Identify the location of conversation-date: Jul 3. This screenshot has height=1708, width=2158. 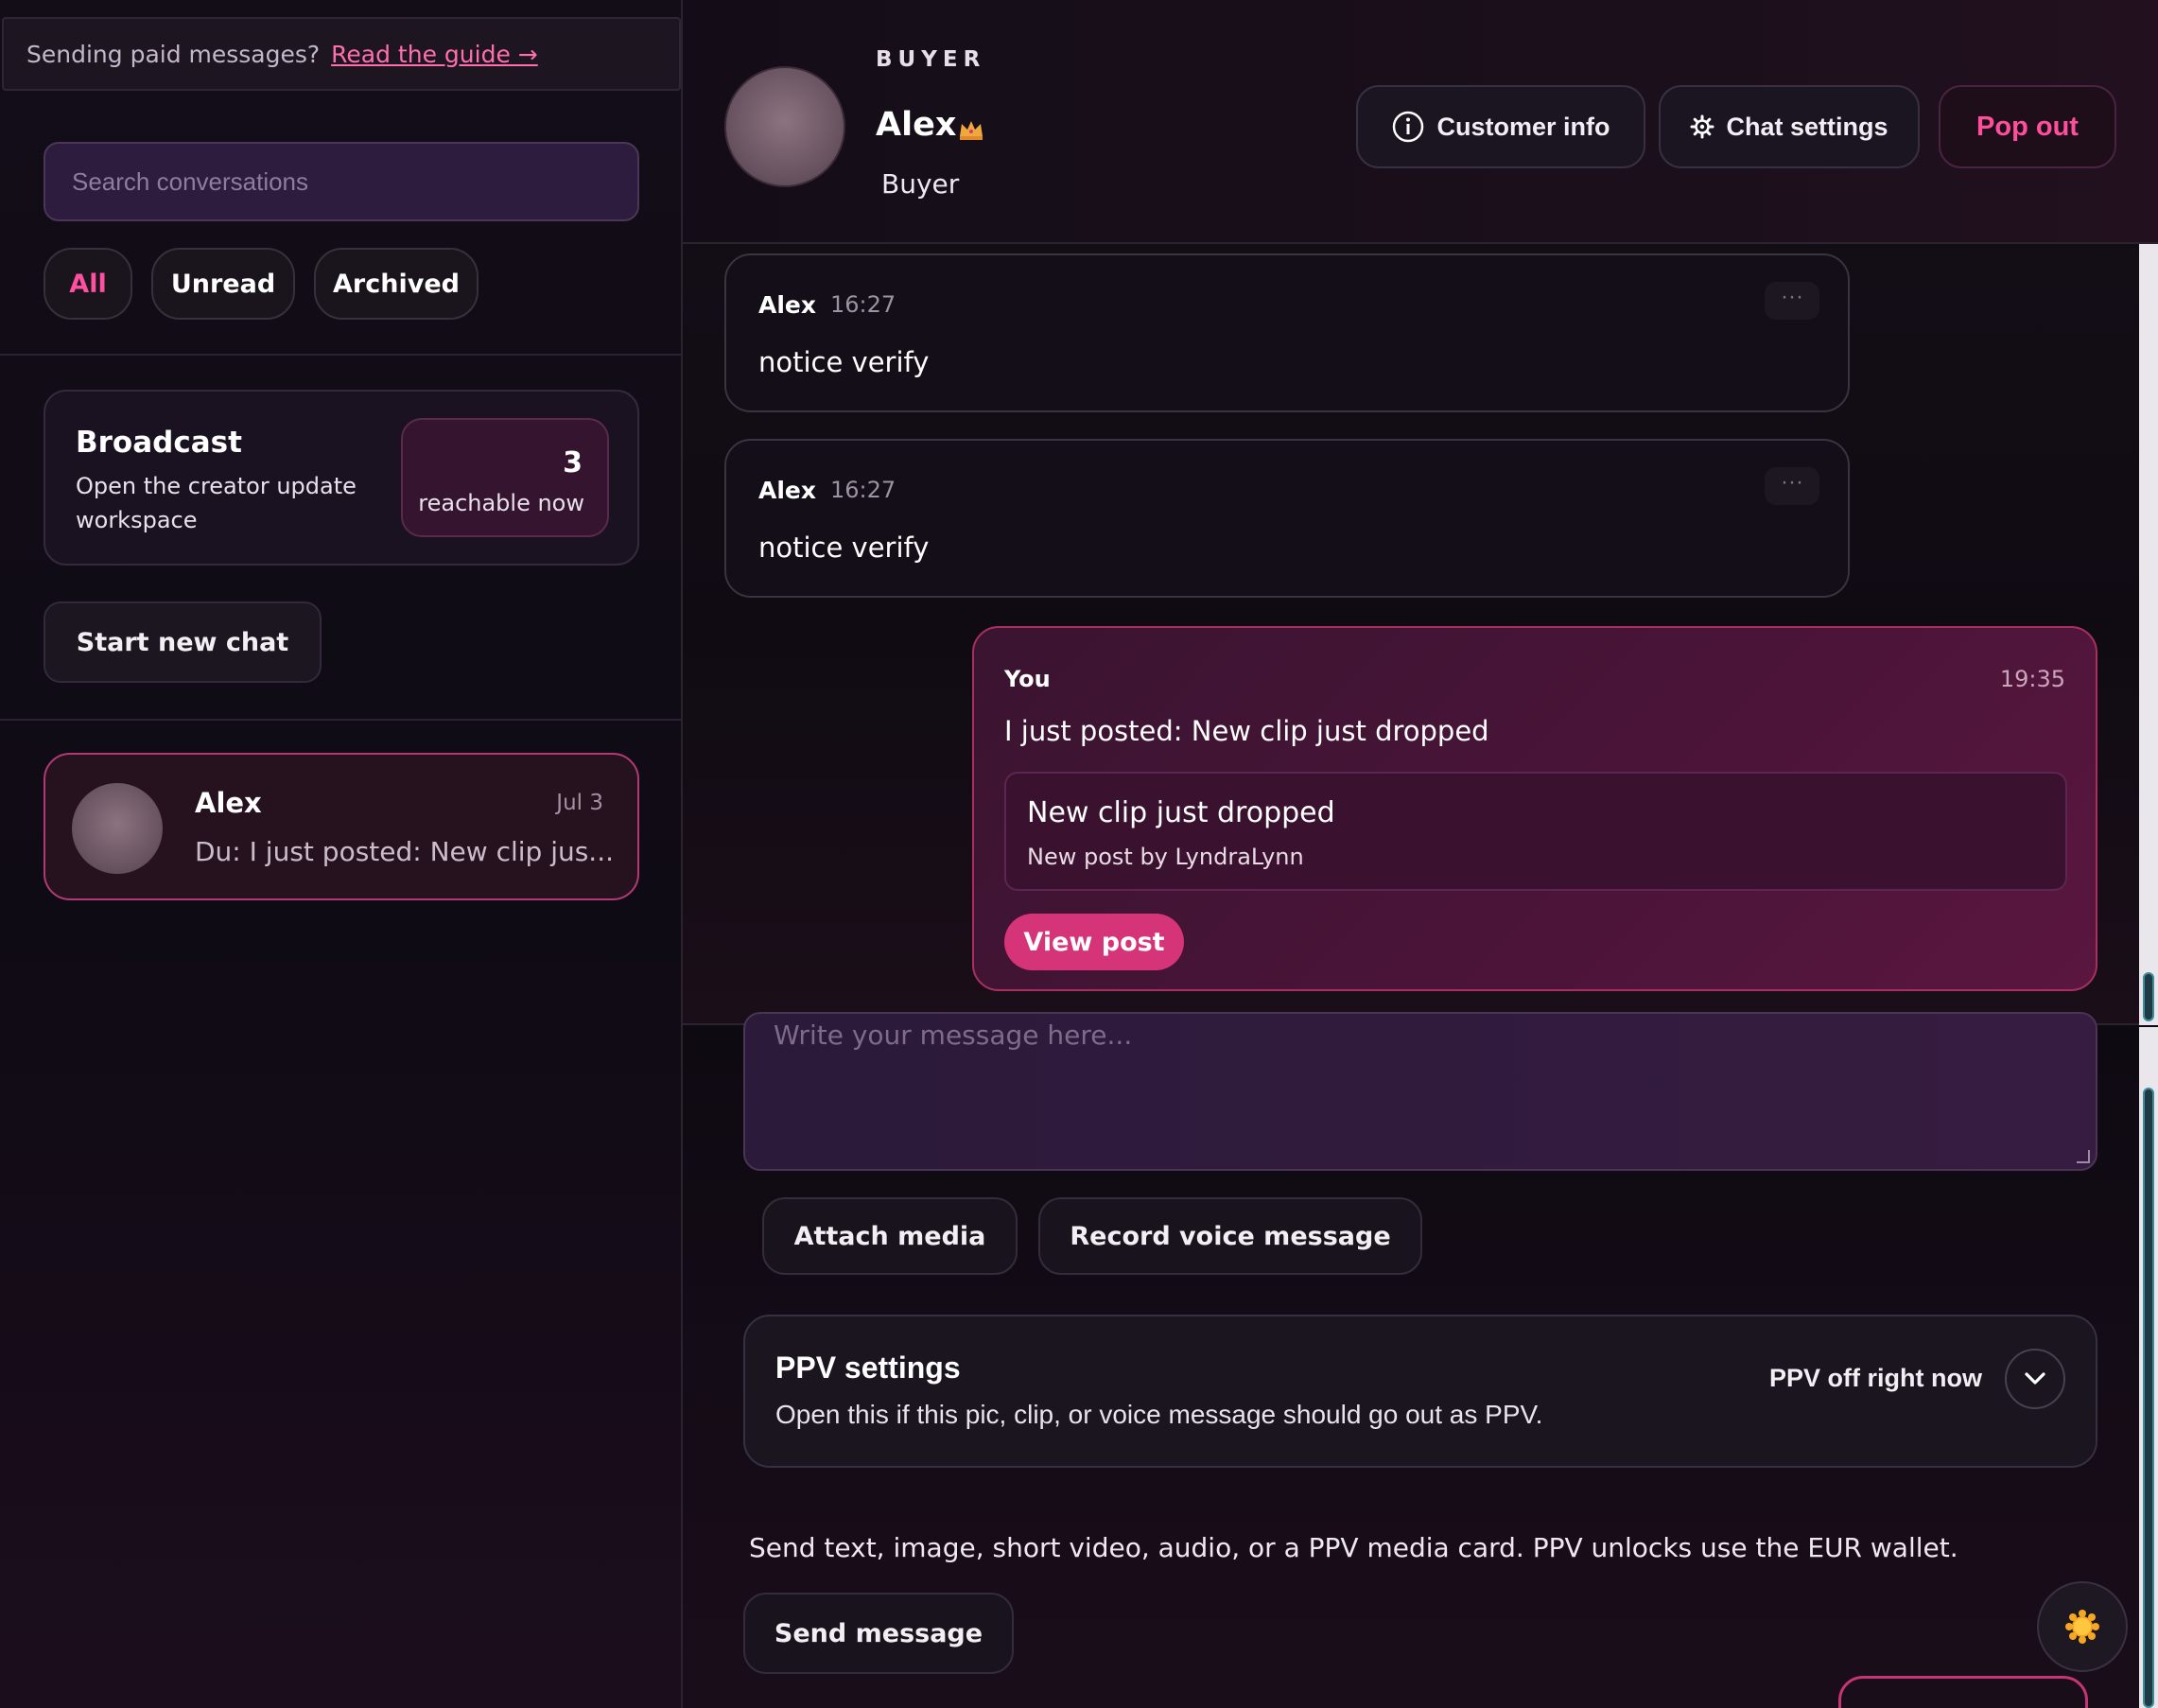
(579, 803).